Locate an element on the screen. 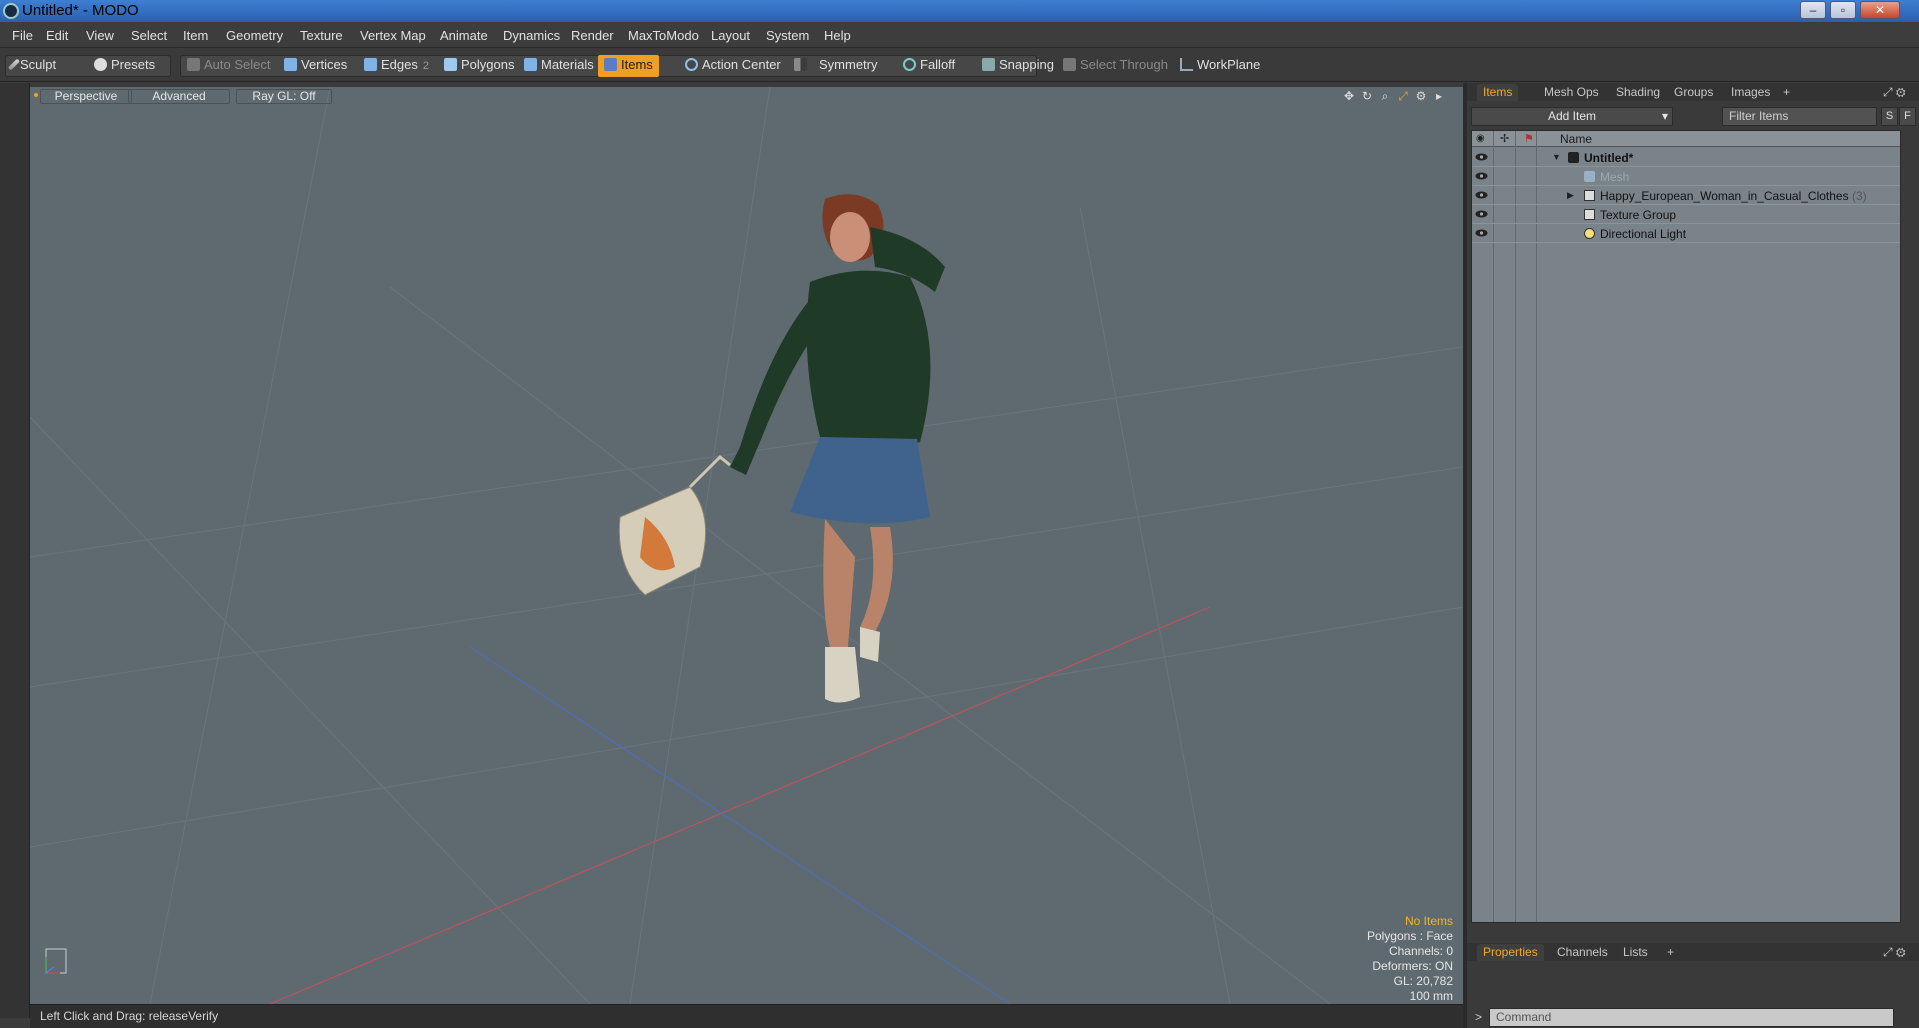 This screenshot has width=1919, height=1028. pan-icon: ✥ is located at coordinates (1349, 96).